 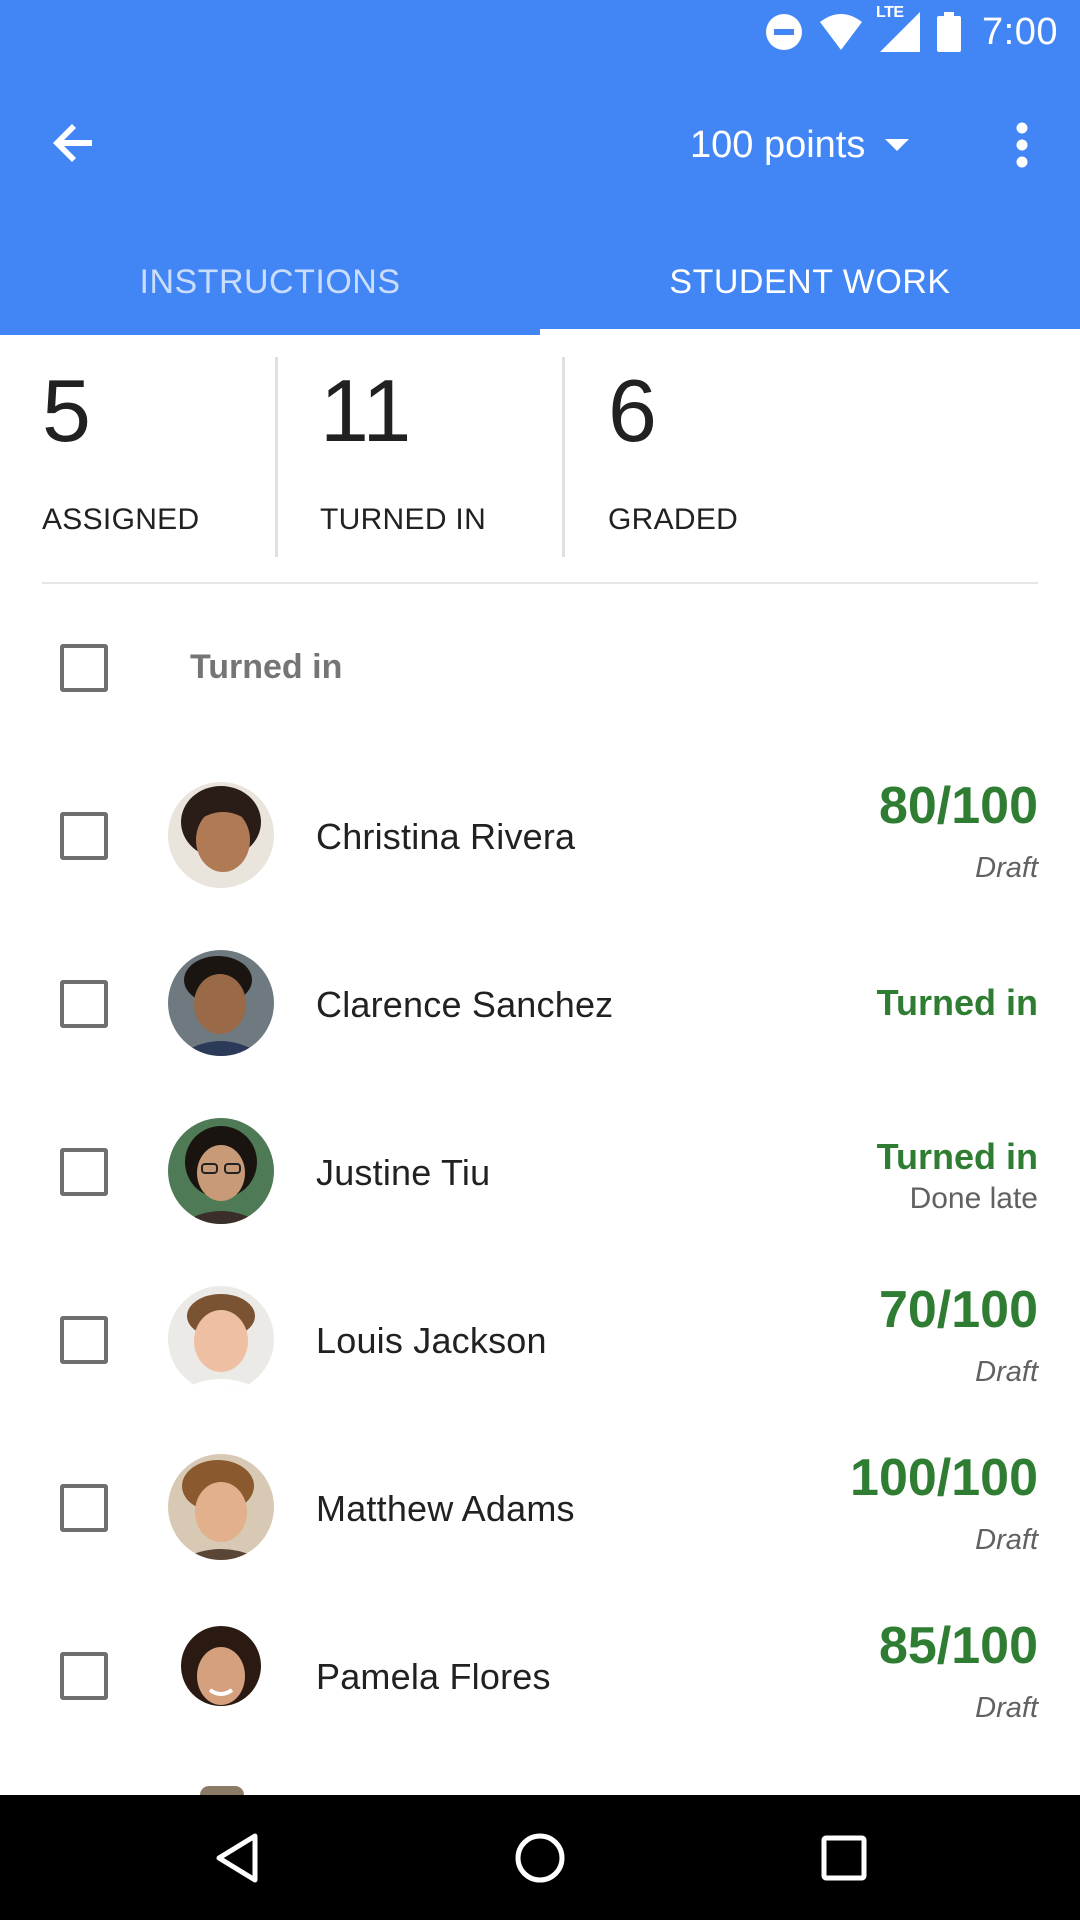 What do you see at coordinates (540, 668) in the screenshot?
I see `group-header-turned-in: Turned in` at bounding box center [540, 668].